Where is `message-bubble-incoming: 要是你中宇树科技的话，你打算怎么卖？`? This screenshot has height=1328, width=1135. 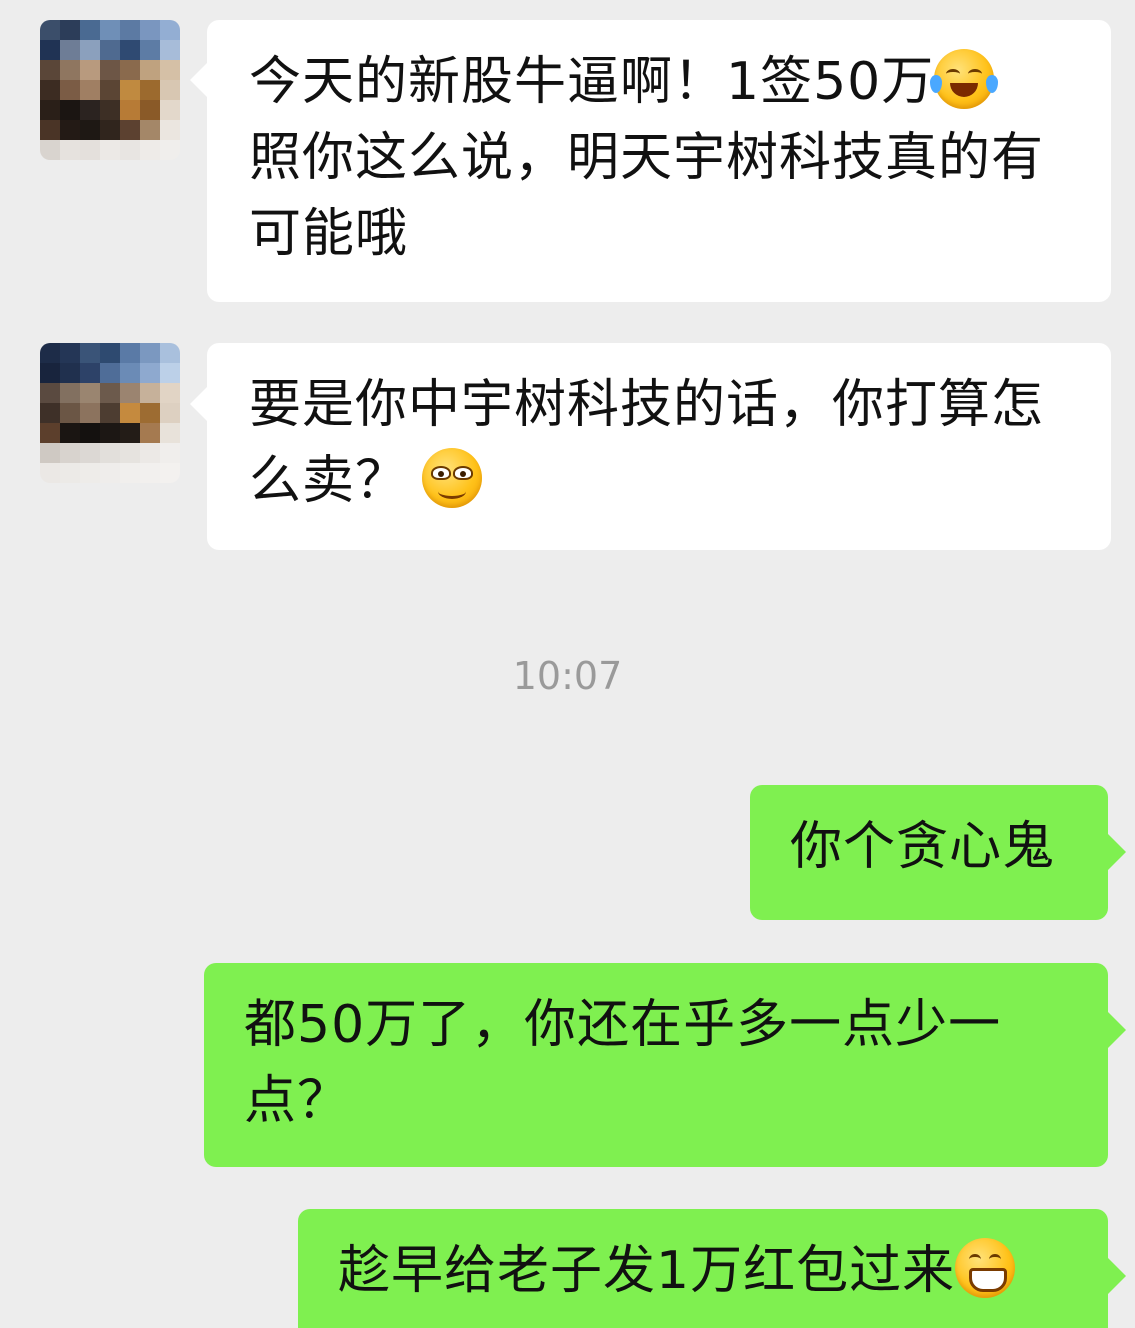 message-bubble-incoming: 要是你中宇树科技的话，你打算怎么卖？ is located at coordinates (659, 446).